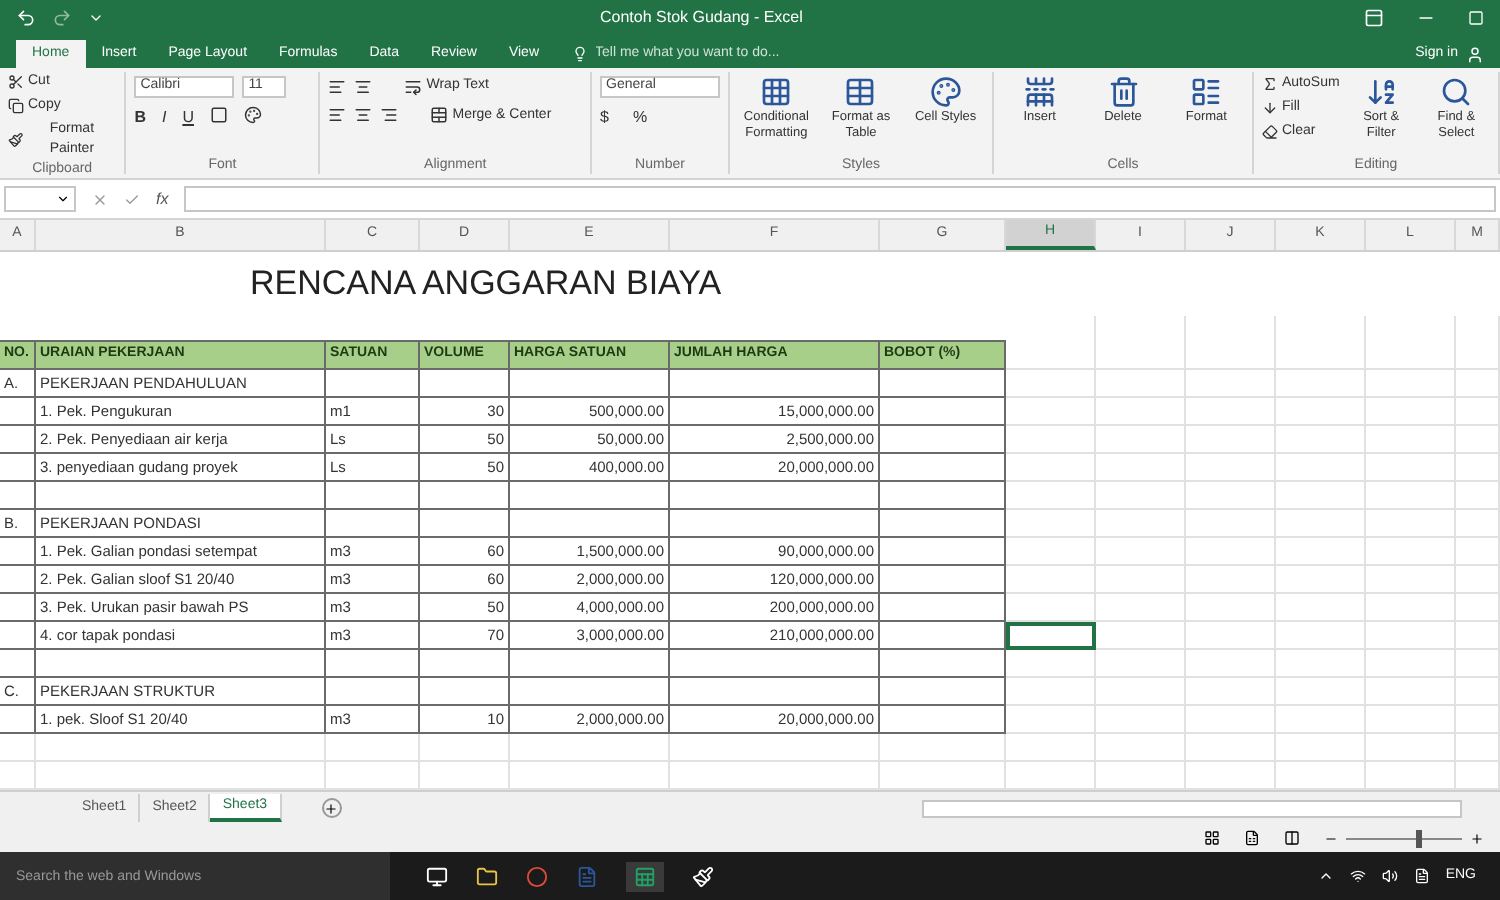 This screenshot has height=900, width=1500. I want to click on align-top-icon, so click(337, 86).